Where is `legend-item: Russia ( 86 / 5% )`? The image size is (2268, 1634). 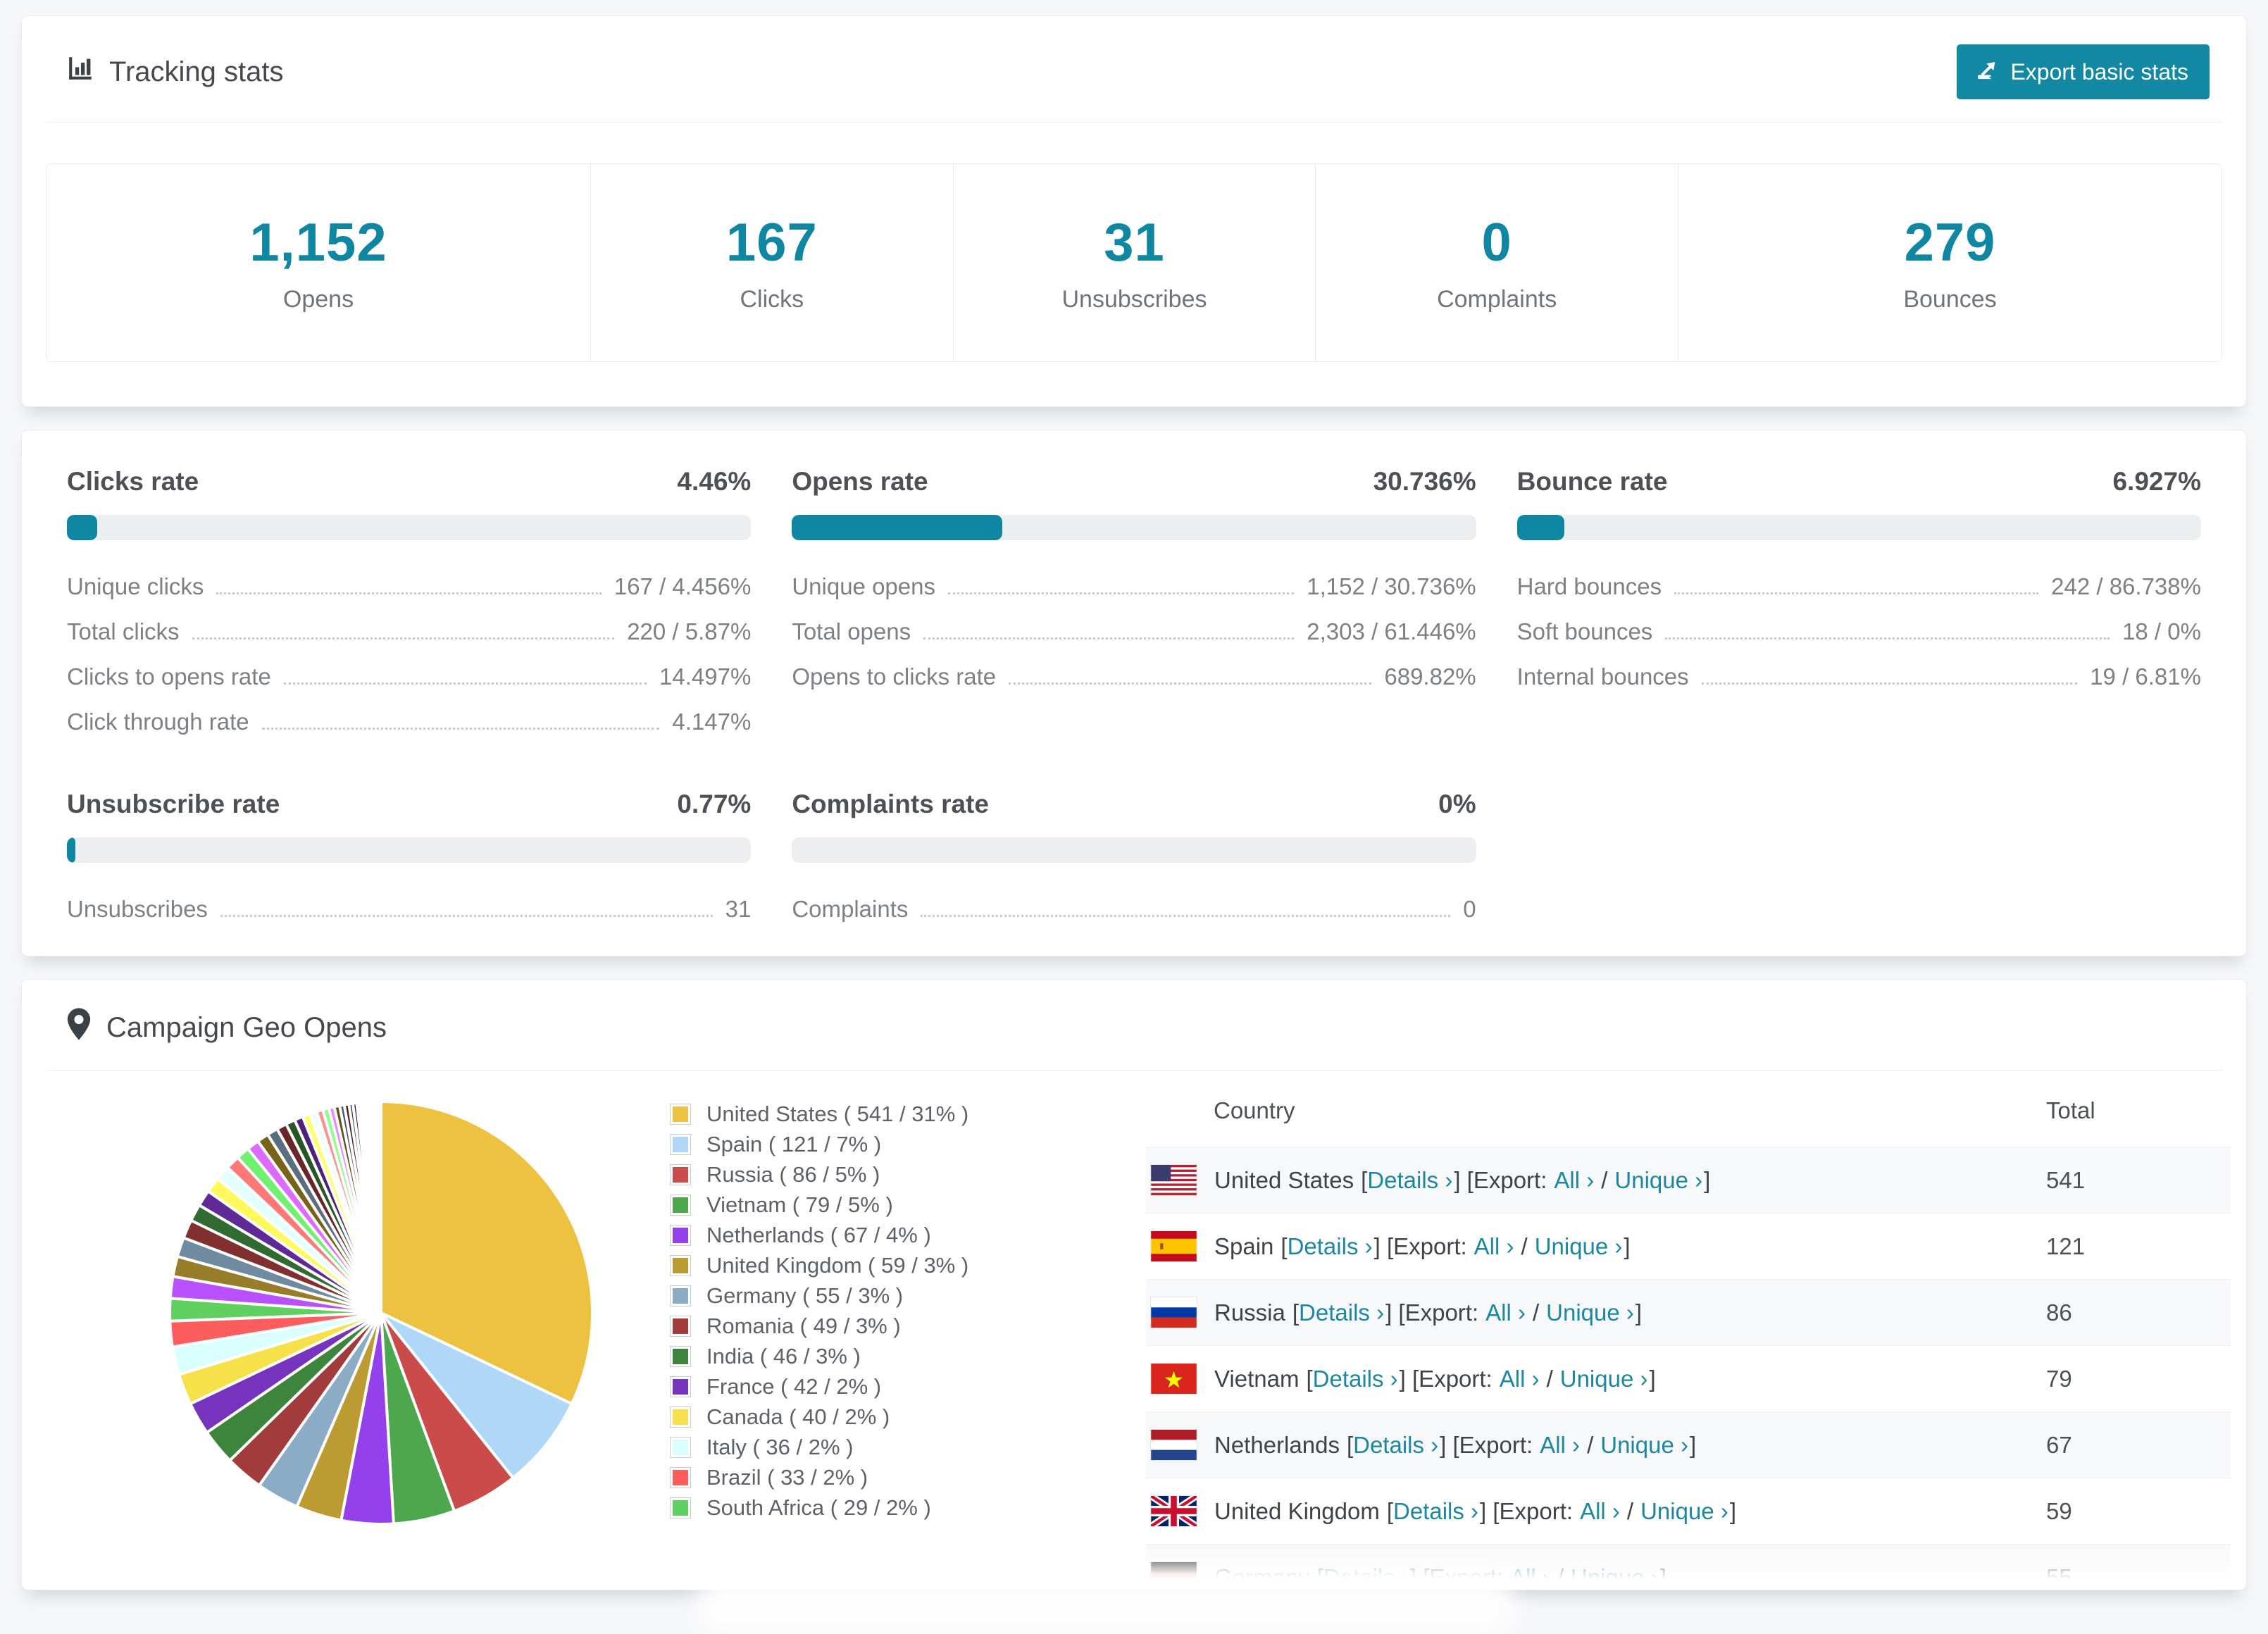
legend-item: Russia ( 86 / 5% ) is located at coordinates (866, 1174).